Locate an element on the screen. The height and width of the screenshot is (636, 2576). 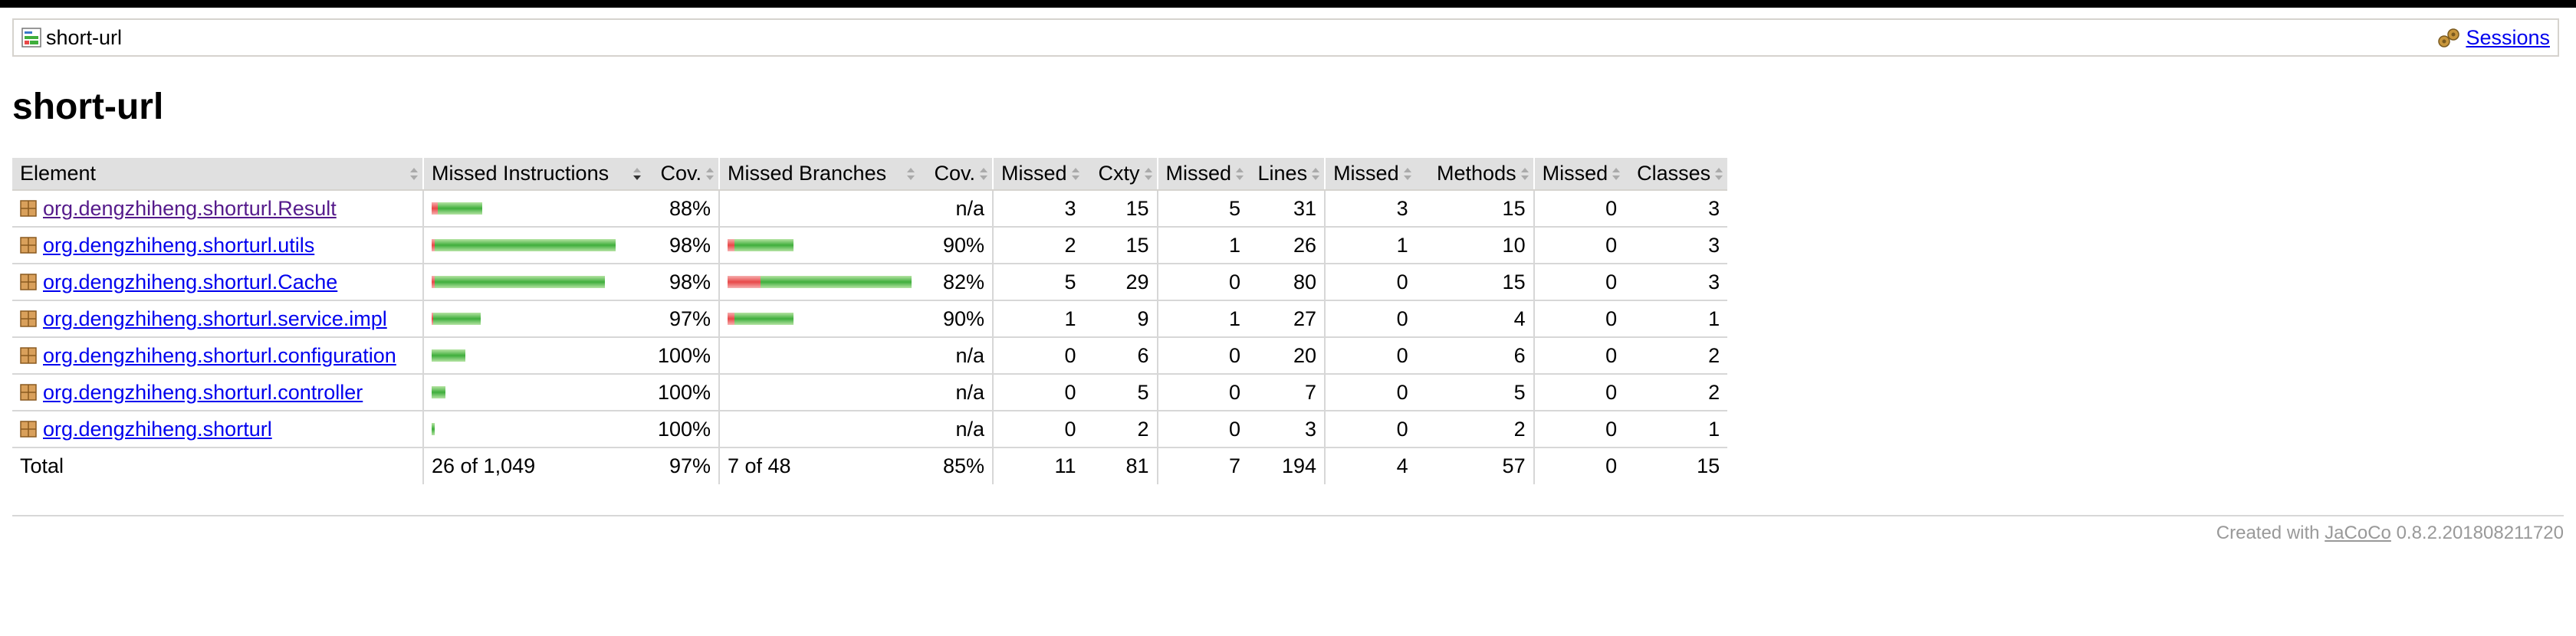
cell-lines: 26 is located at coordinates (1287, 246).